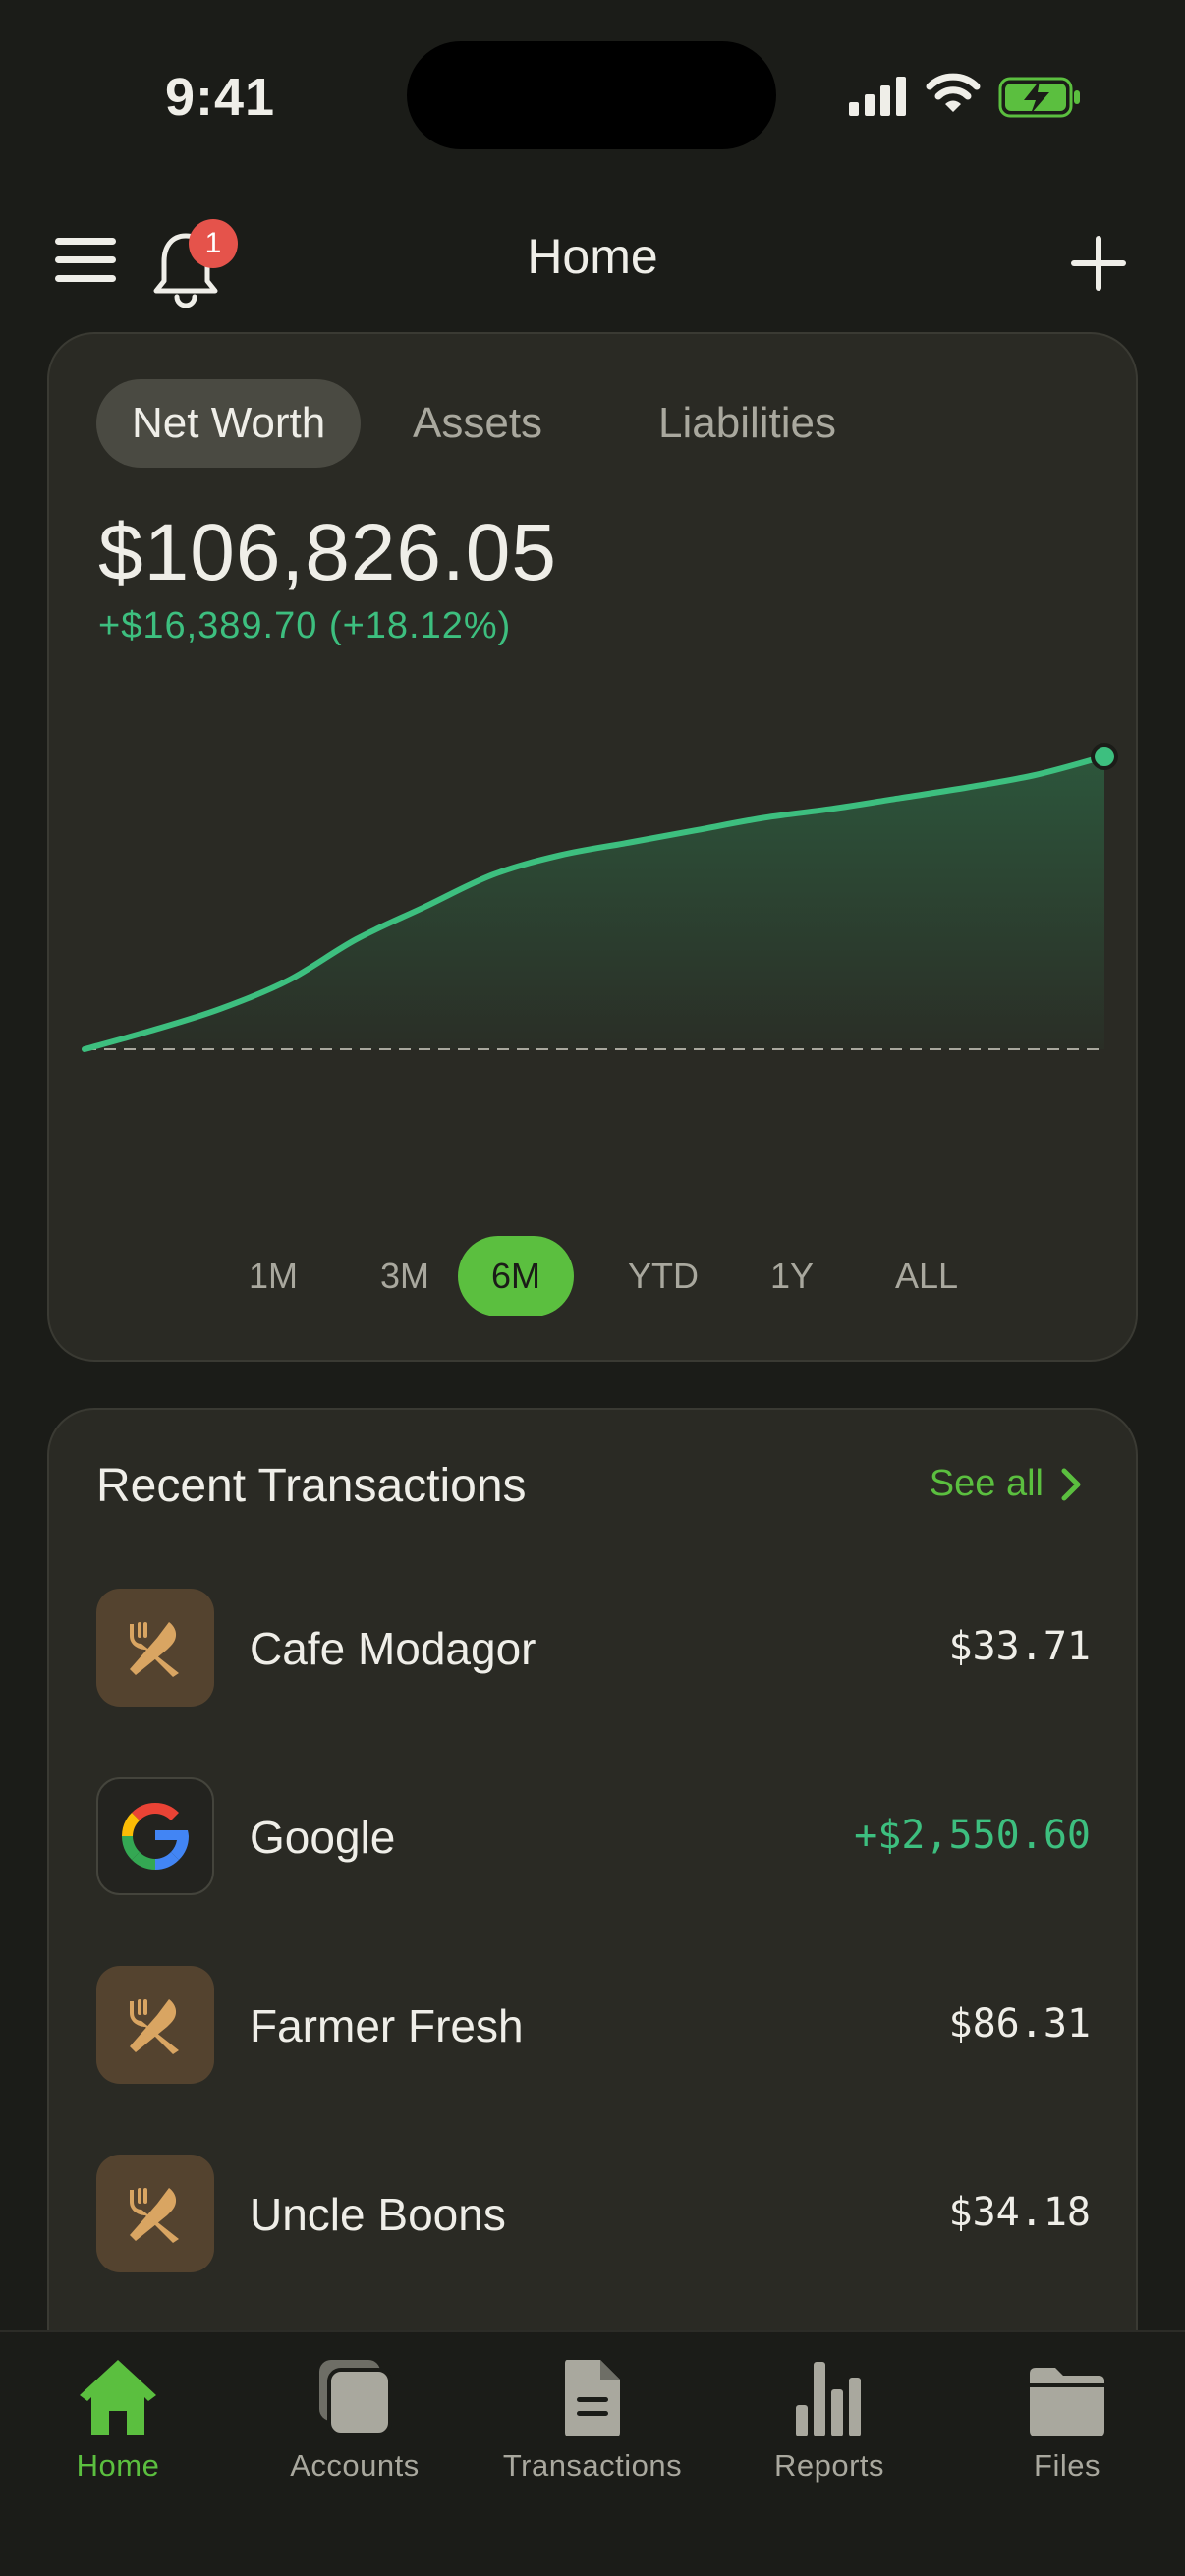  Describe the element at coordinates (1020, 2023) in the screenshot. I see `transaction-amount: $86.31` at that location.